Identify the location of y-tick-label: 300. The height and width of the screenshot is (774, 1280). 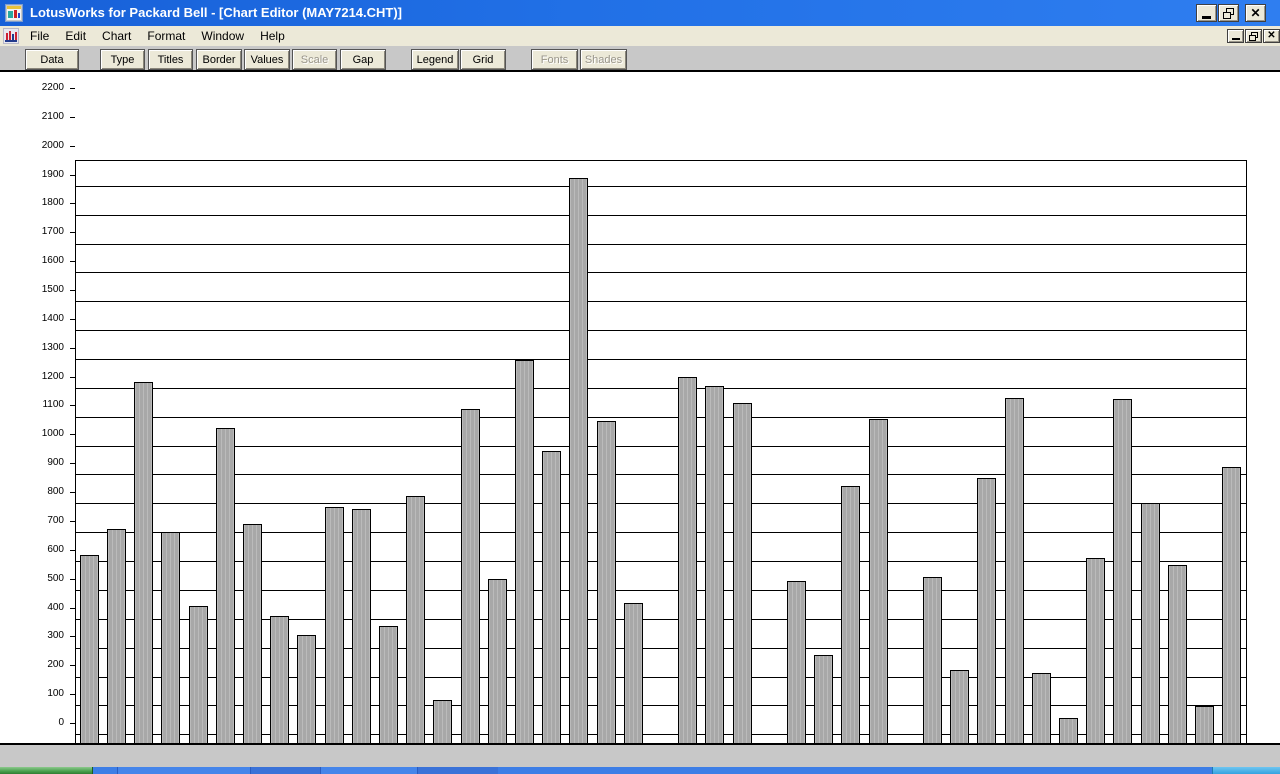
(55, 635).